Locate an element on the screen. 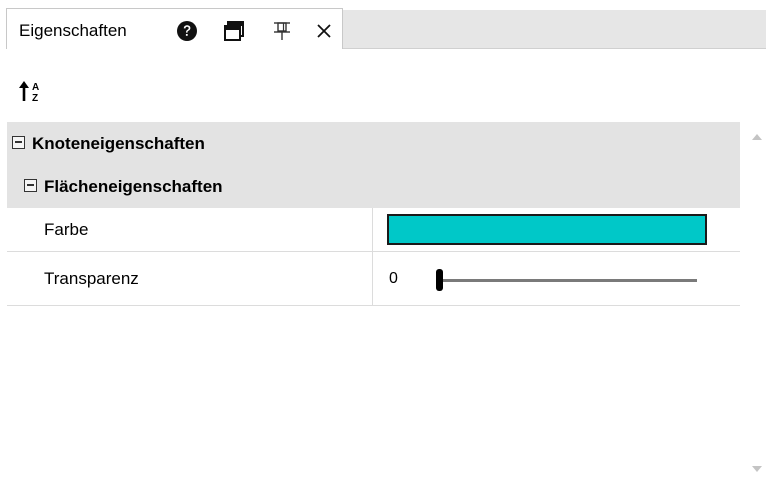 This screenshot has height=481, width=766. pin-icon is located at coordinates (282, 31).